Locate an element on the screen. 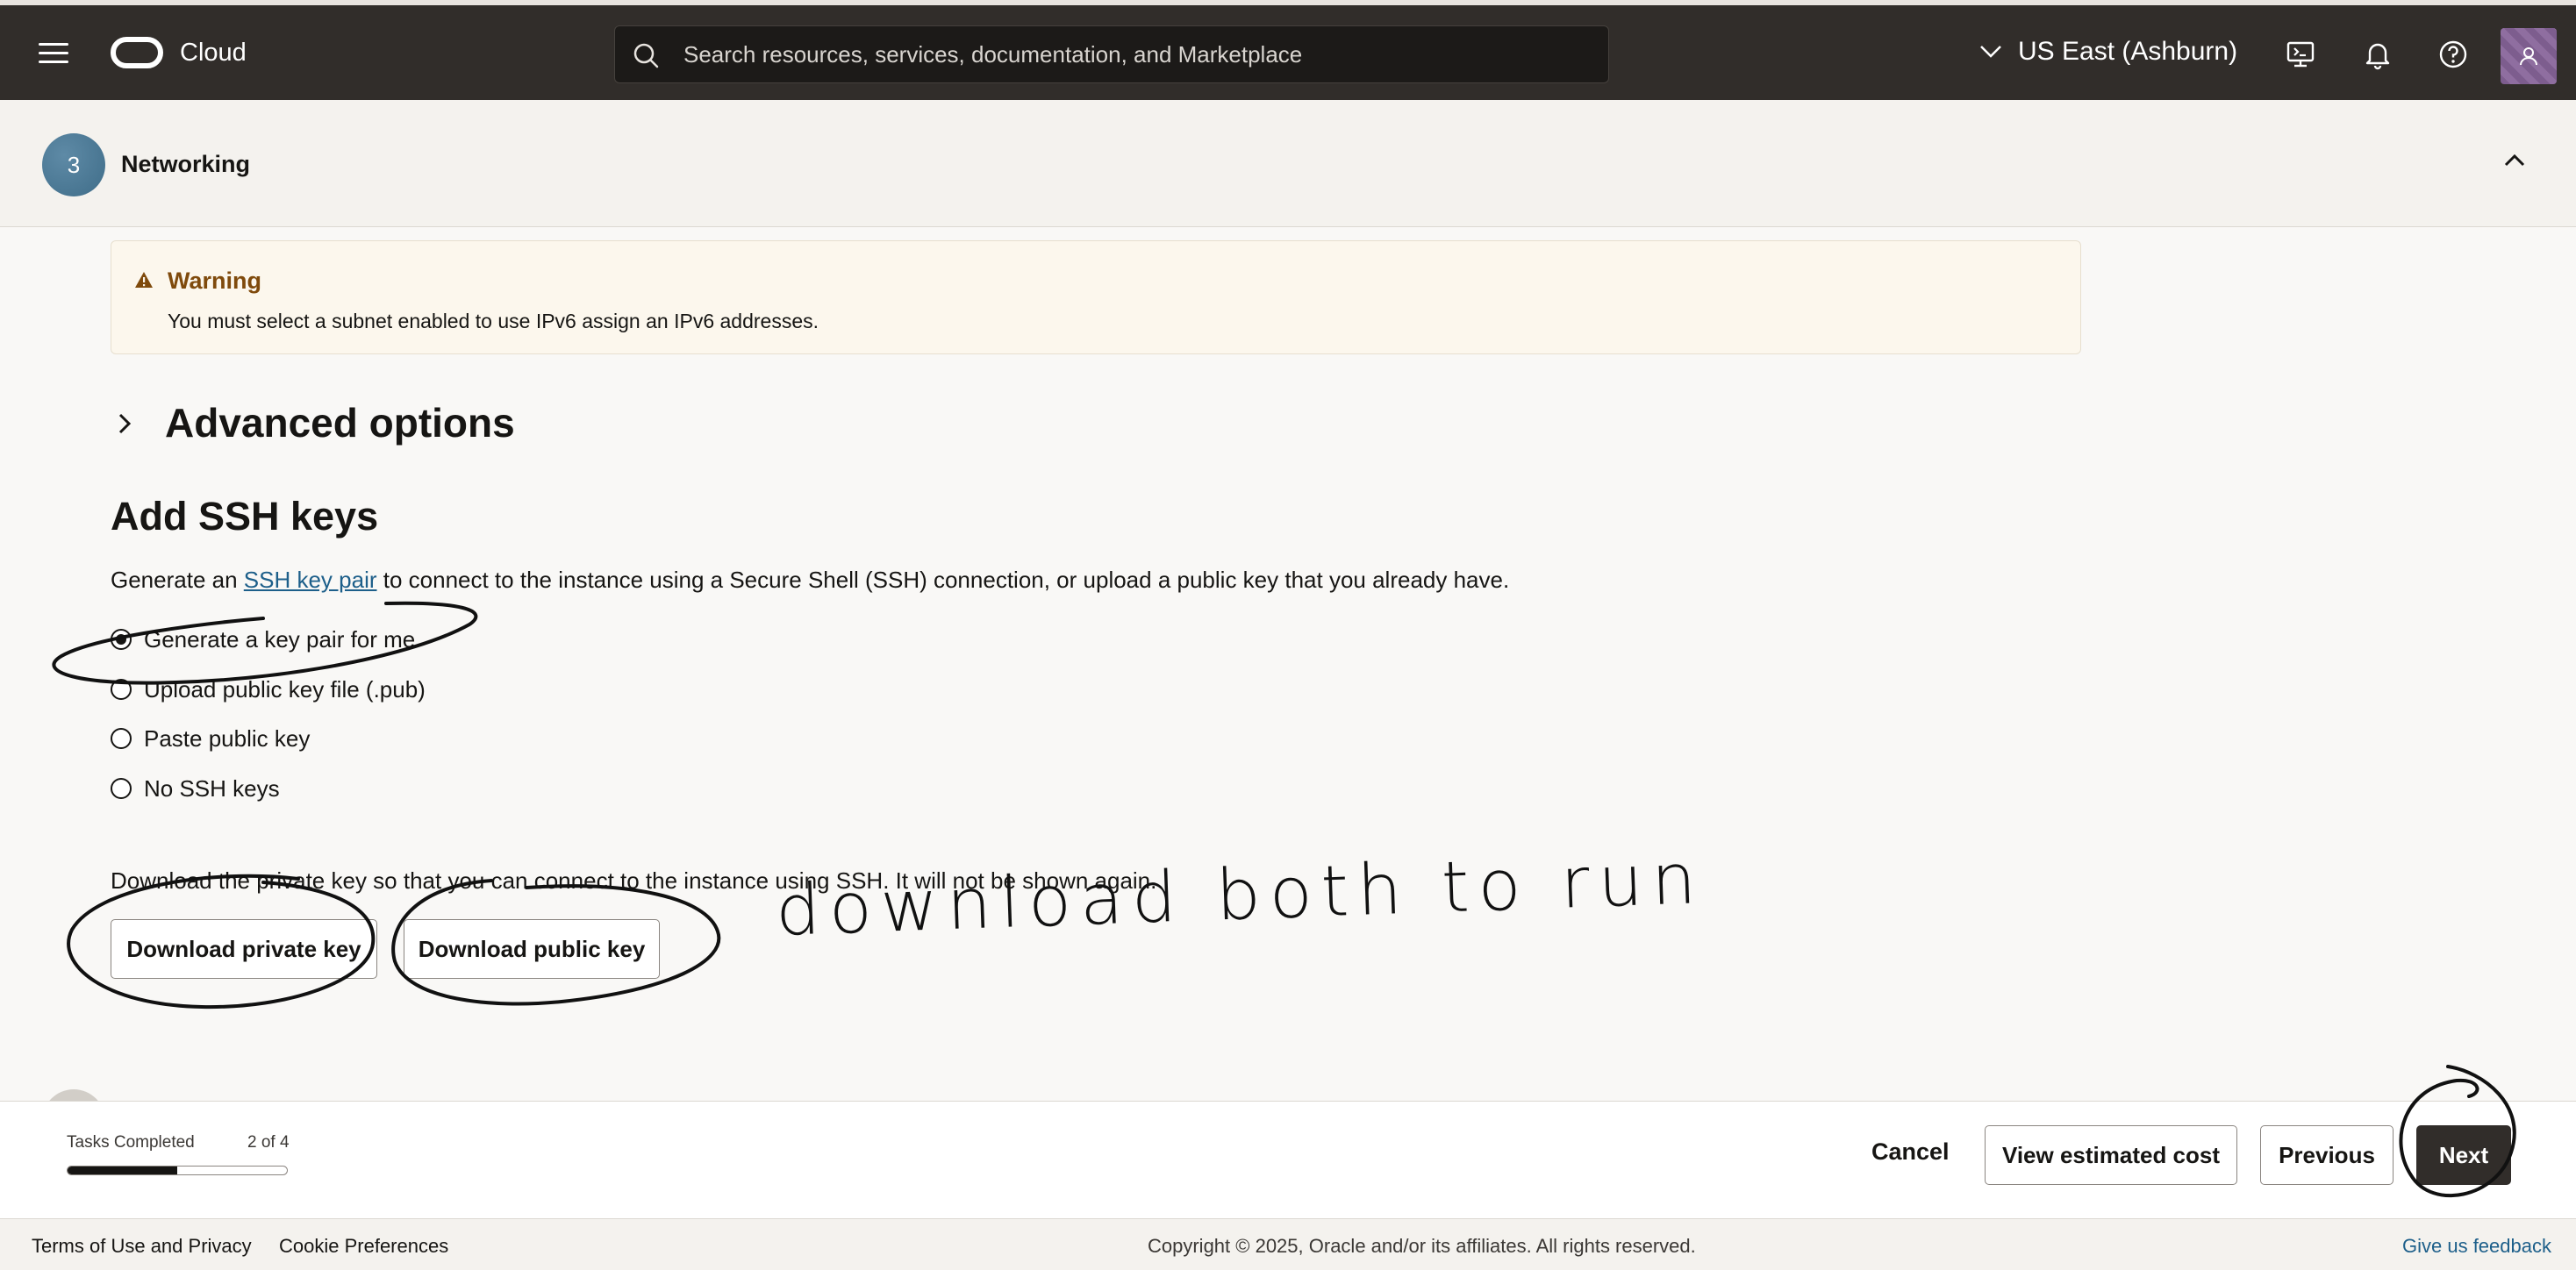  download-public-key-button: Download public key is located at coordinates (532, 949).